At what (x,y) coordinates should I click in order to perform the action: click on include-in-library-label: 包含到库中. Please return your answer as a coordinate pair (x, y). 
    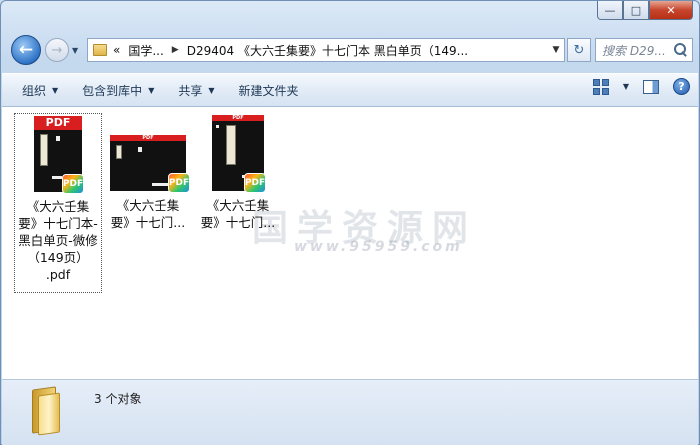
    Looking at the image, I should click on (112, 90).